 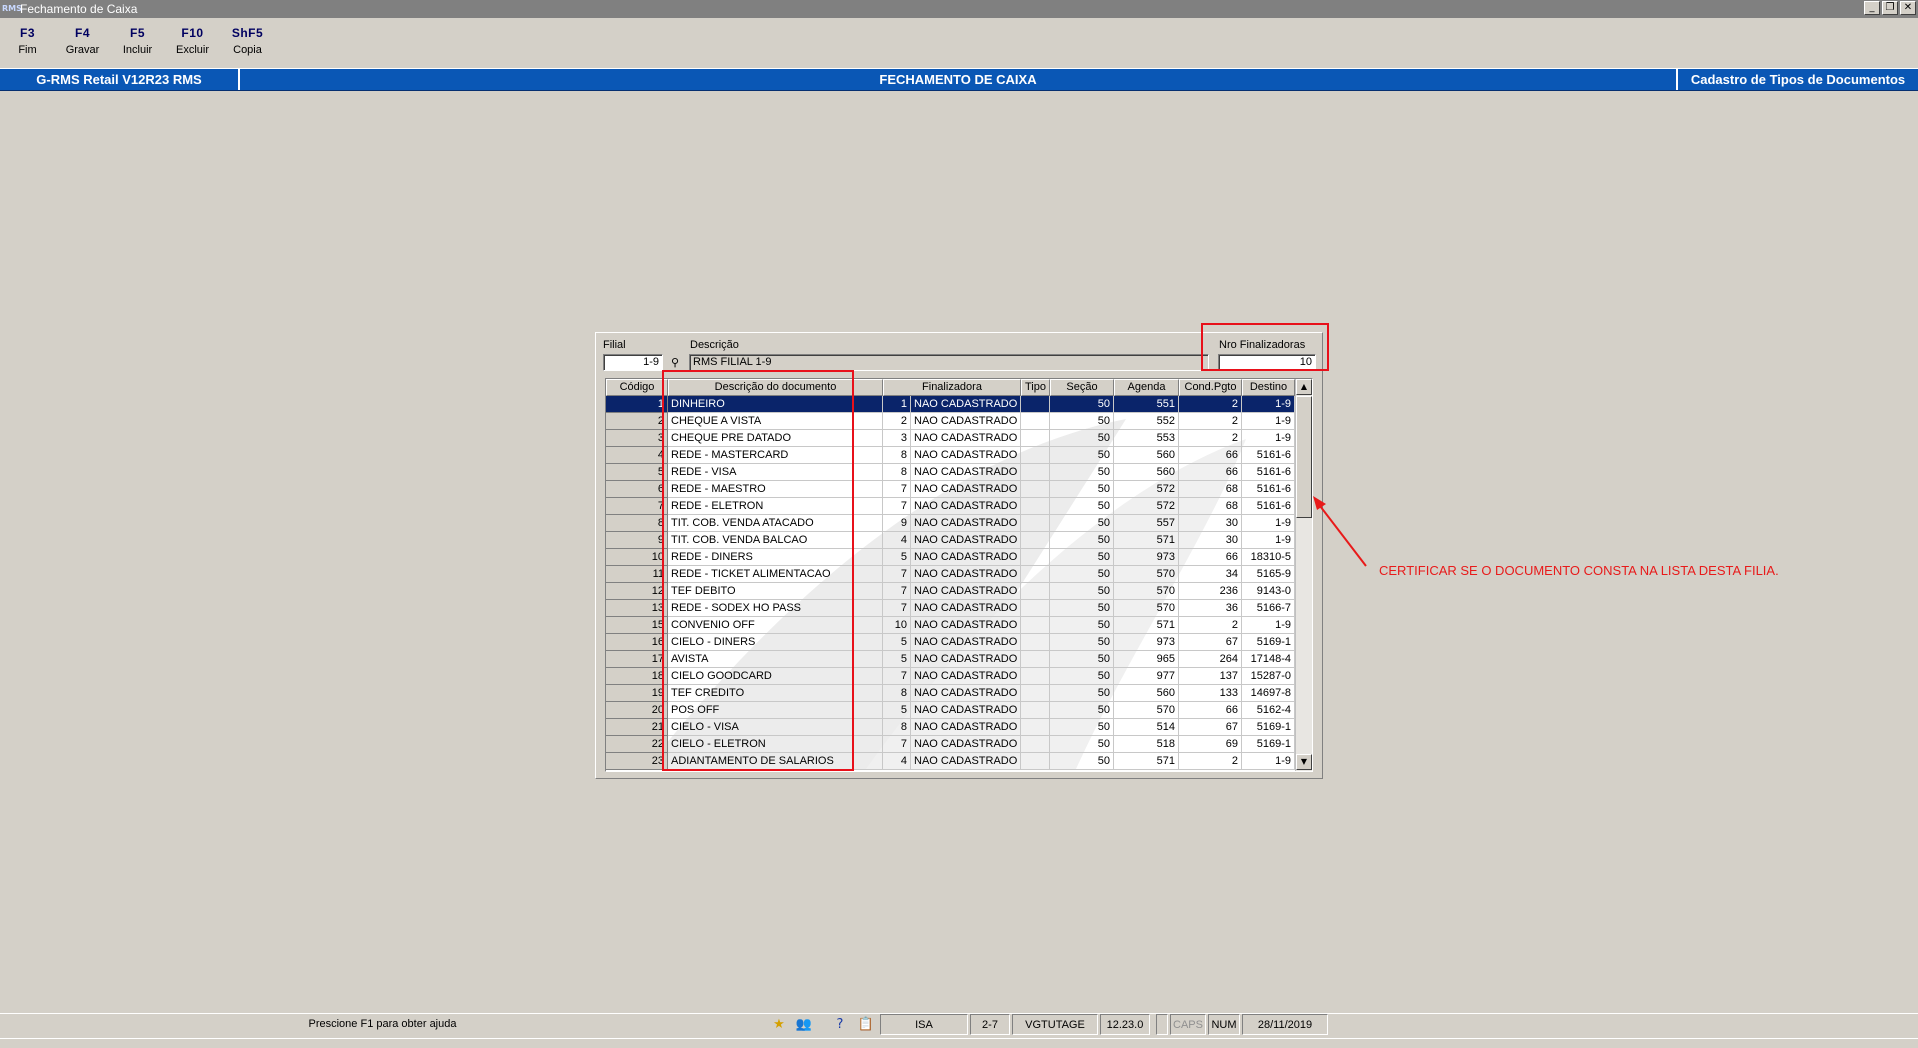 What do you see at coordinates (637, 523) in the screenshot?
I see `cell-codigo: 8` at bounding box center [637, 523].